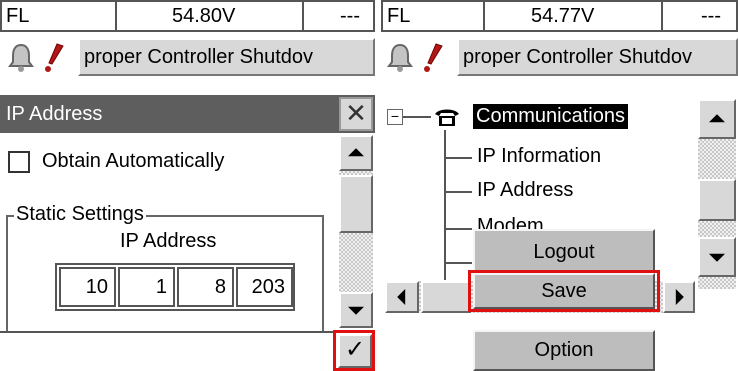 The width and height of the screenshot is (738, 371). Describe the element at coordinates (447, 117) in the screenshot. I see `telephone-icon` at that location.